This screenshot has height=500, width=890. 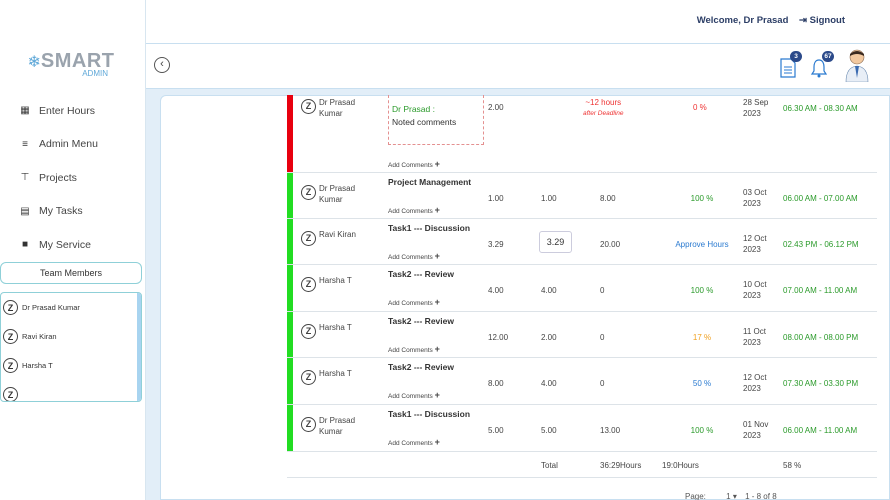 What do you see at coordinates (754, 337) in the screenshot?
I see `date-cell: 11 Oct 2023` at bounding box center [754, 337].